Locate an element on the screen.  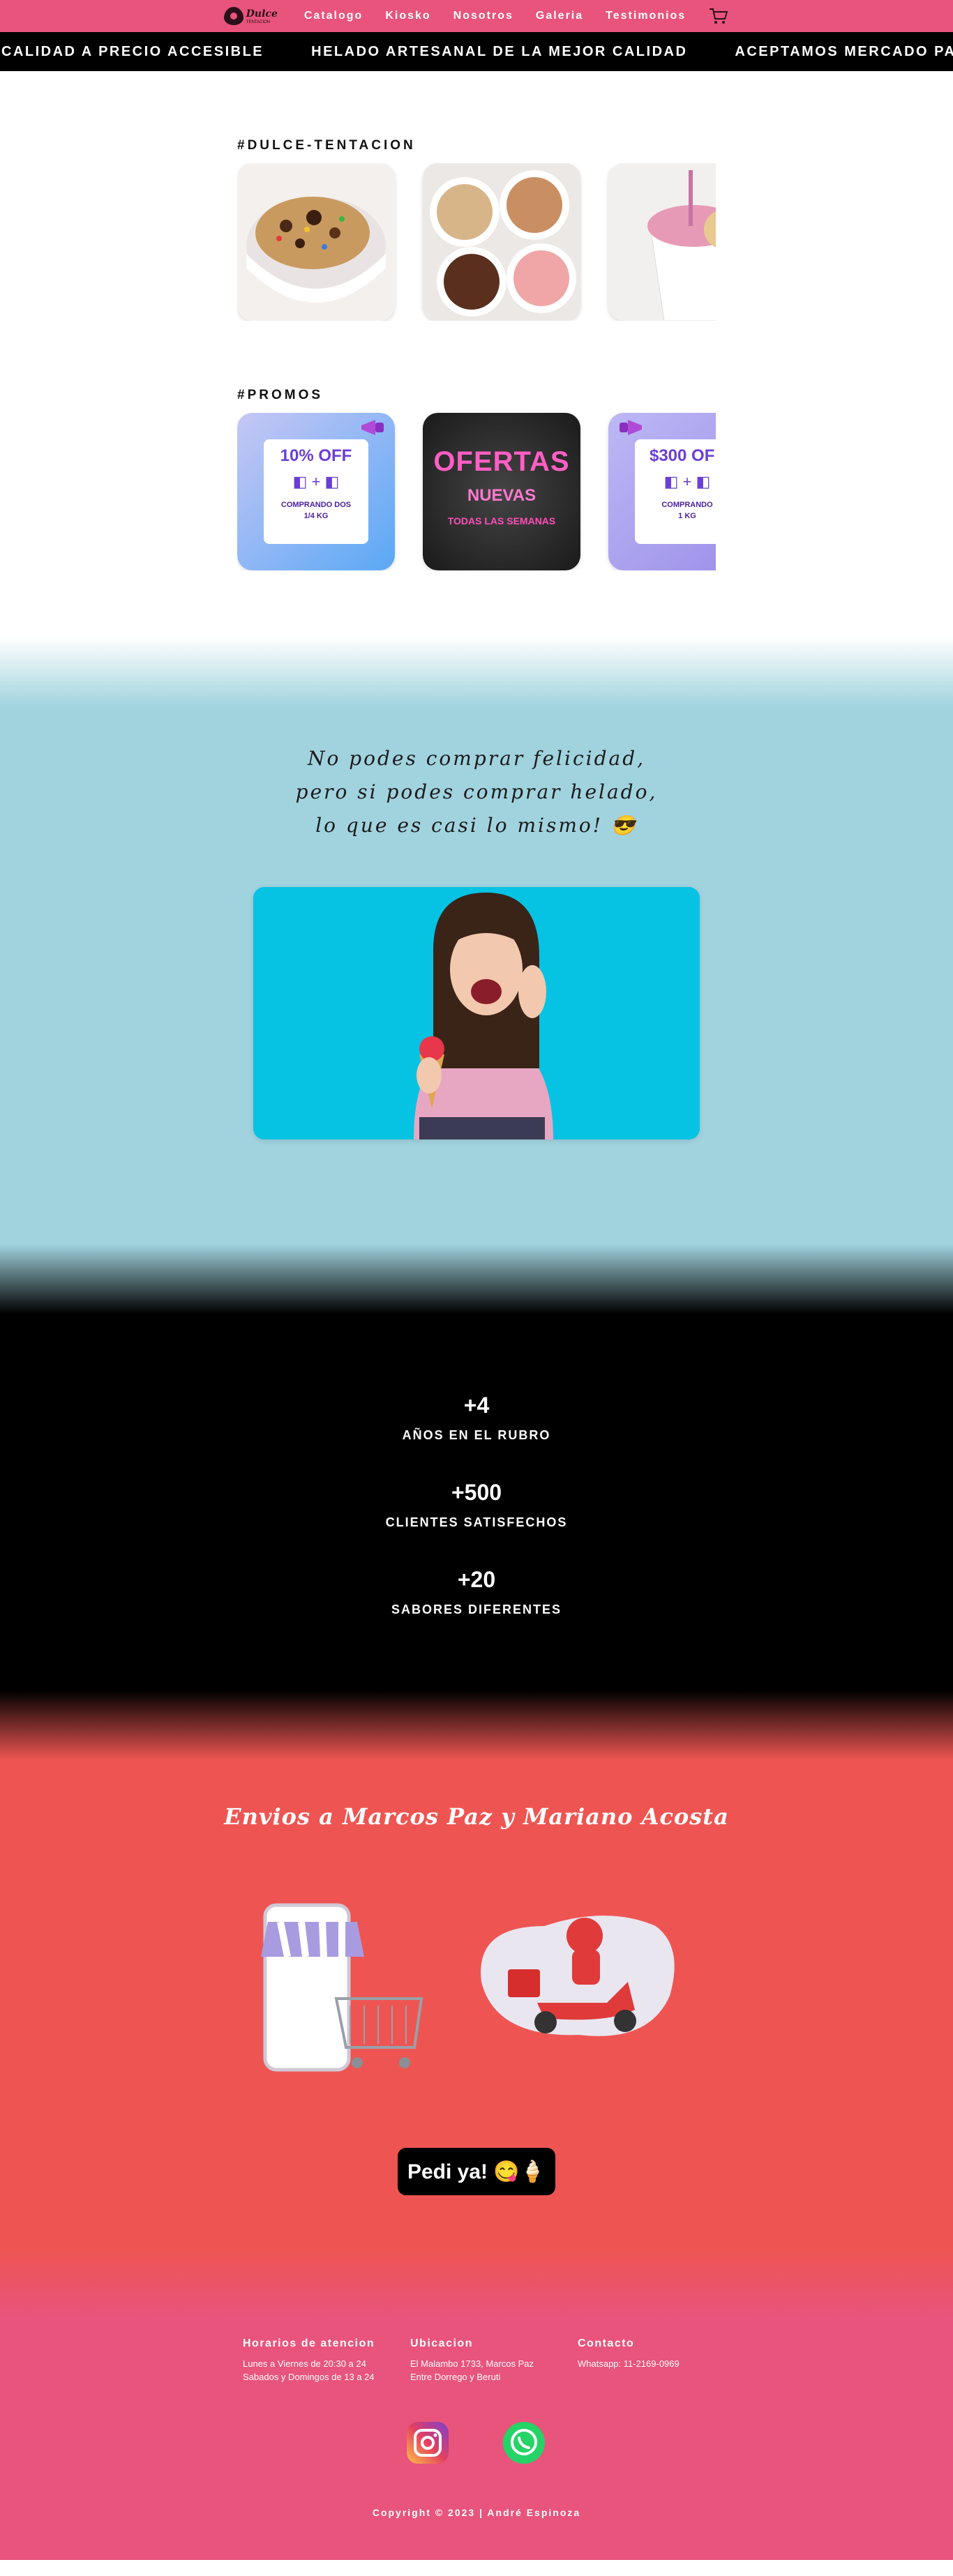
promo-line: COMPRANDO DOS is located at coordinates (316, 505).